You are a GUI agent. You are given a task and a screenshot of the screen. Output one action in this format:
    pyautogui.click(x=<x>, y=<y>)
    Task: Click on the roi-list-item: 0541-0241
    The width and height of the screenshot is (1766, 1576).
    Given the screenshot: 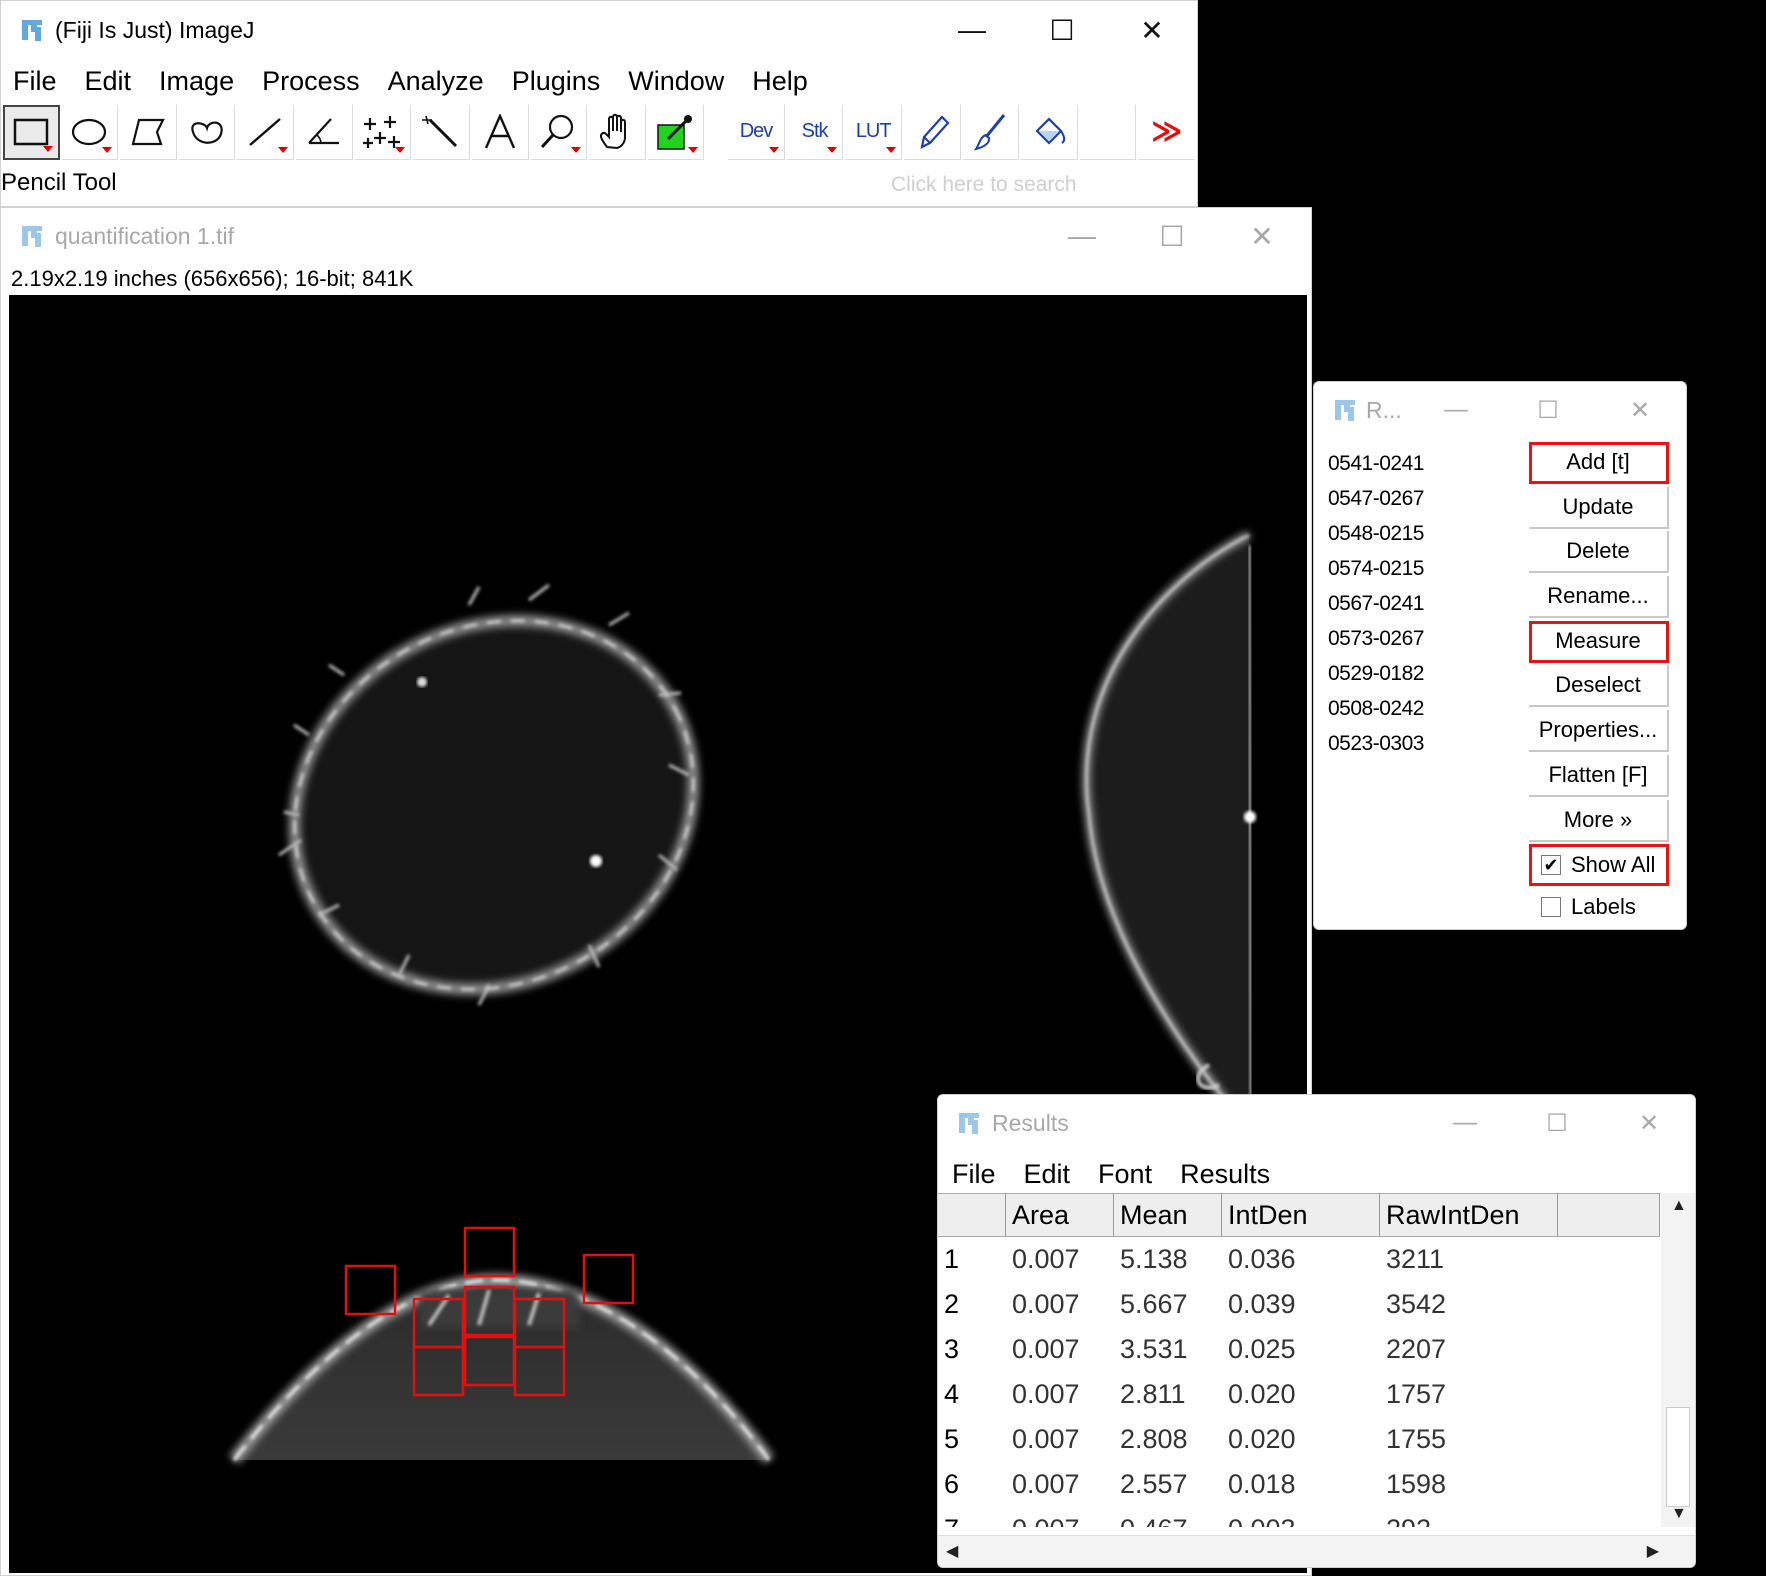 What is the action you would take?
    pyautogui.click(x=1376, y=463)
    